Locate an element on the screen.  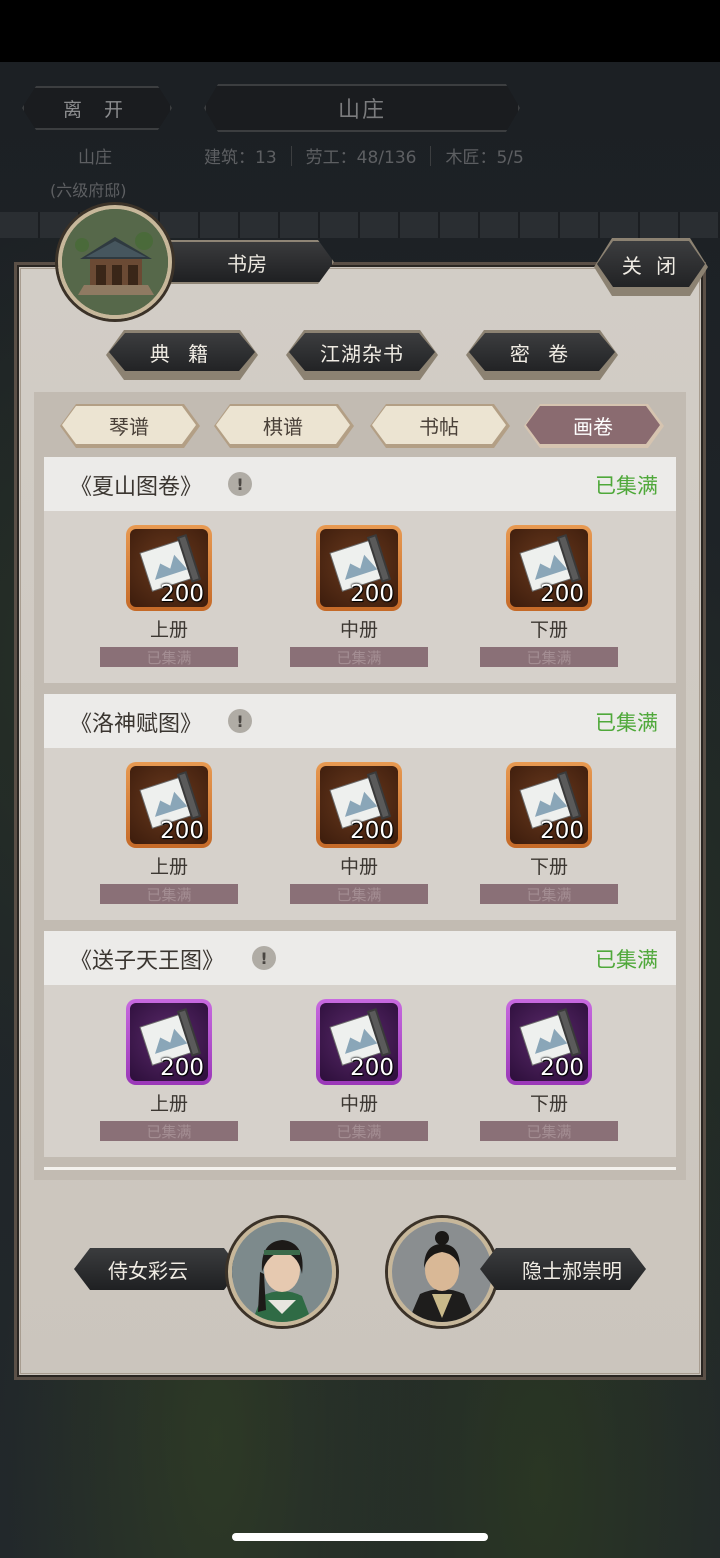
sub-tab-paintings: 画卷 is located at coordinates (594, 426).